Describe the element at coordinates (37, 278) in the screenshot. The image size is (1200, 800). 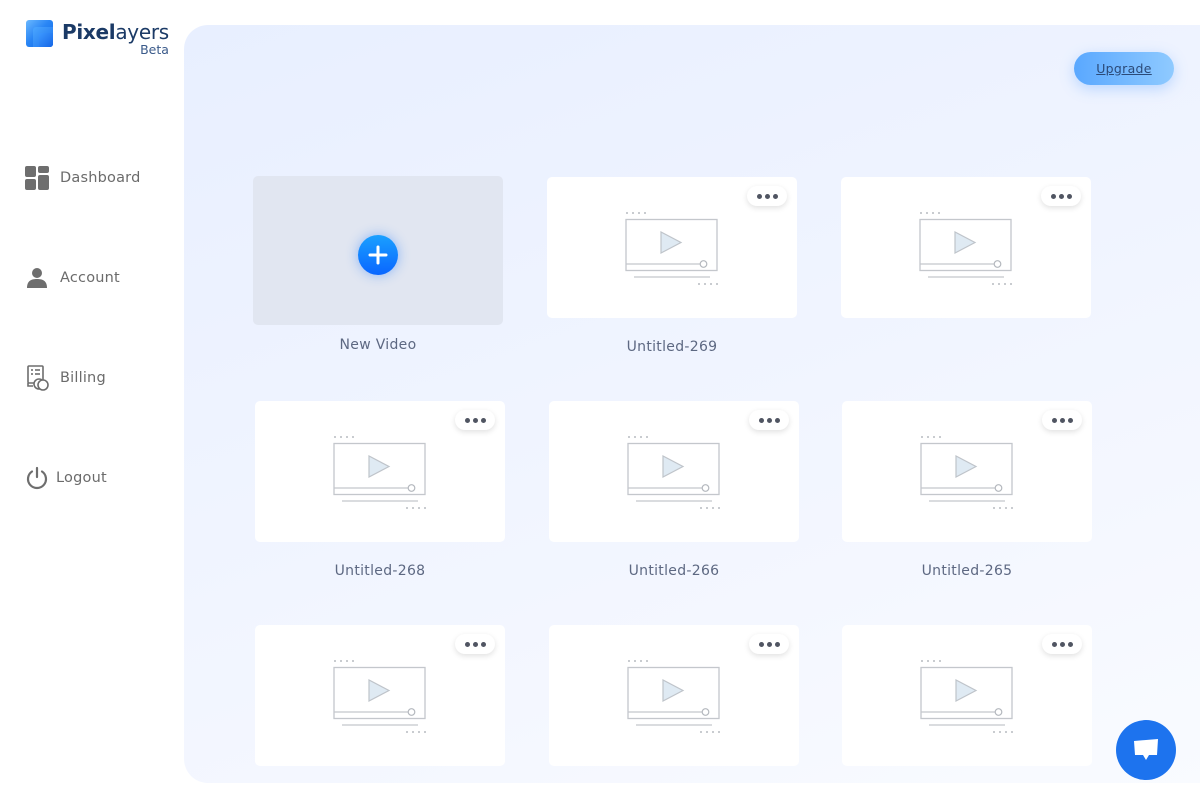
I see `user-icon` at that location.